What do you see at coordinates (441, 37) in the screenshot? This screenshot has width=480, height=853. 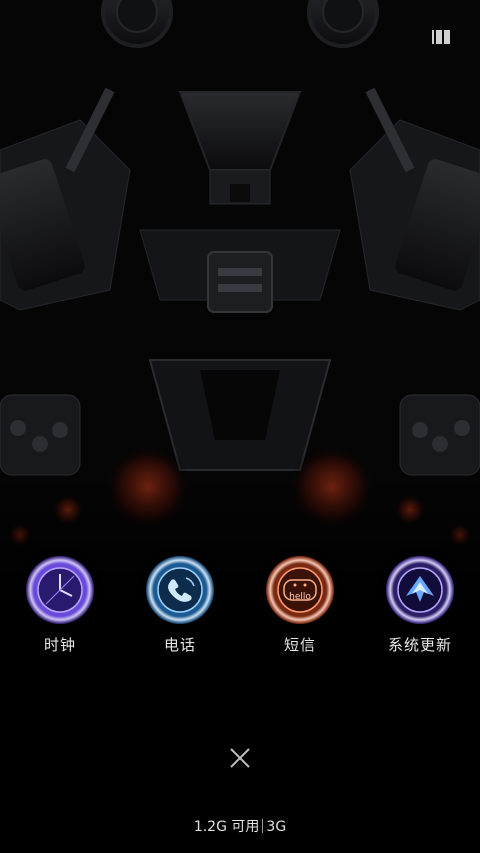 I see `recents-layout-icon` at bounding box center [441, 37].